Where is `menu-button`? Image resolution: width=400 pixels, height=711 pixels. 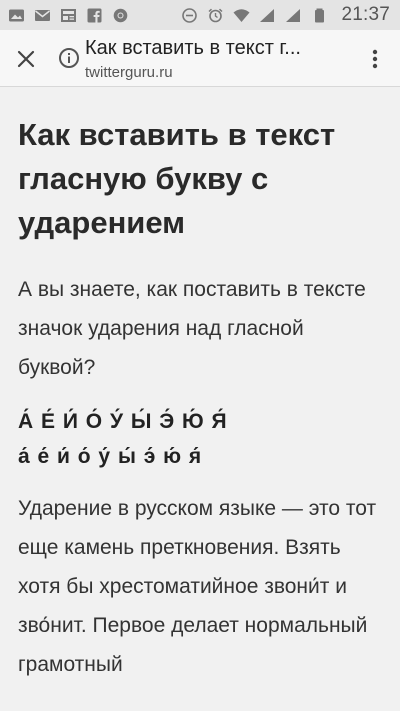 menu-button is located at coordinates (375, 59).